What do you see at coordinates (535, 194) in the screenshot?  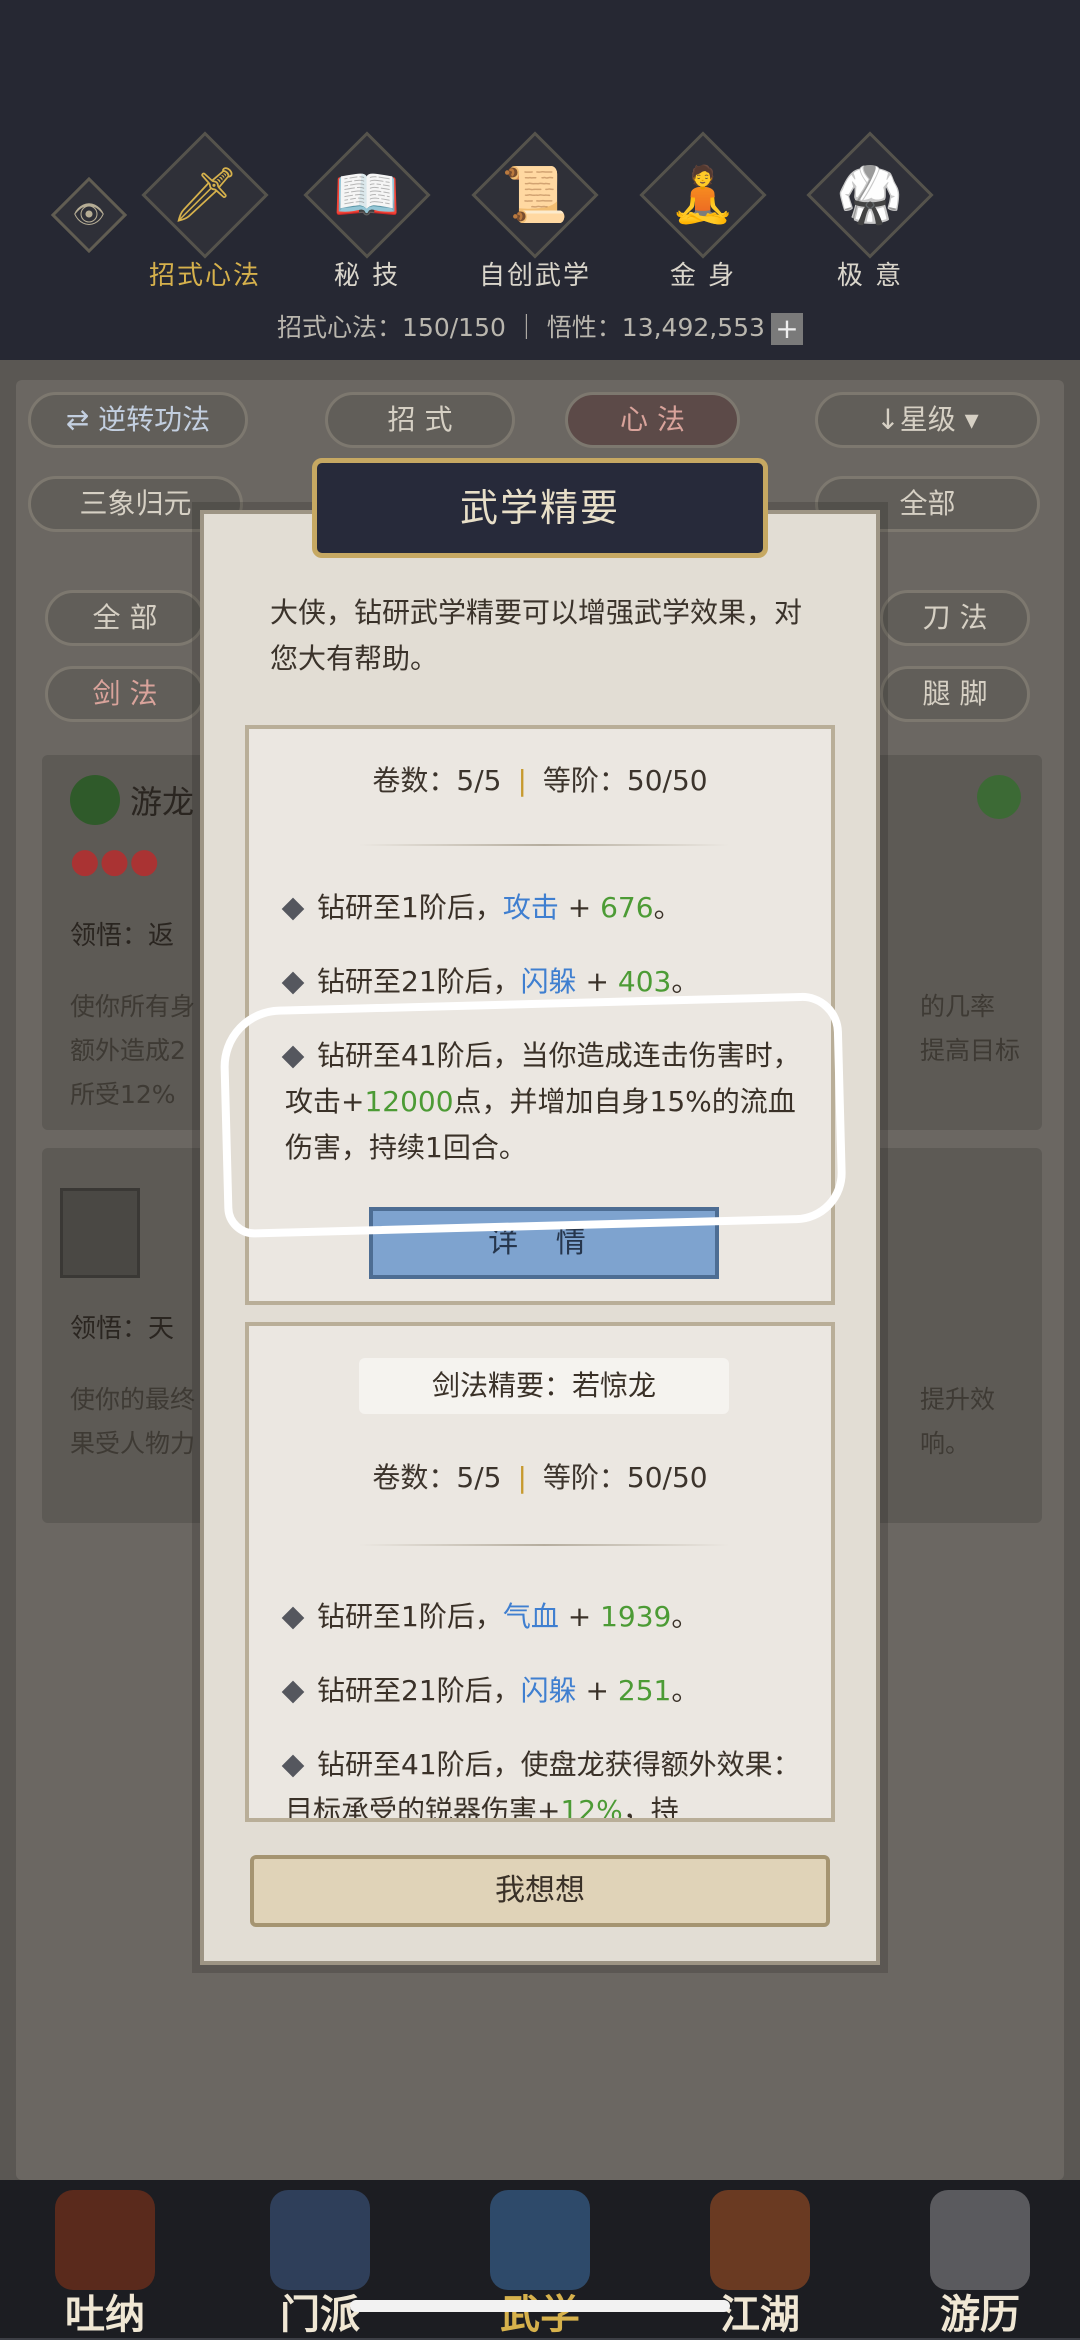 I see `scroll-icon: 📜` at bounding box center [535, 194].